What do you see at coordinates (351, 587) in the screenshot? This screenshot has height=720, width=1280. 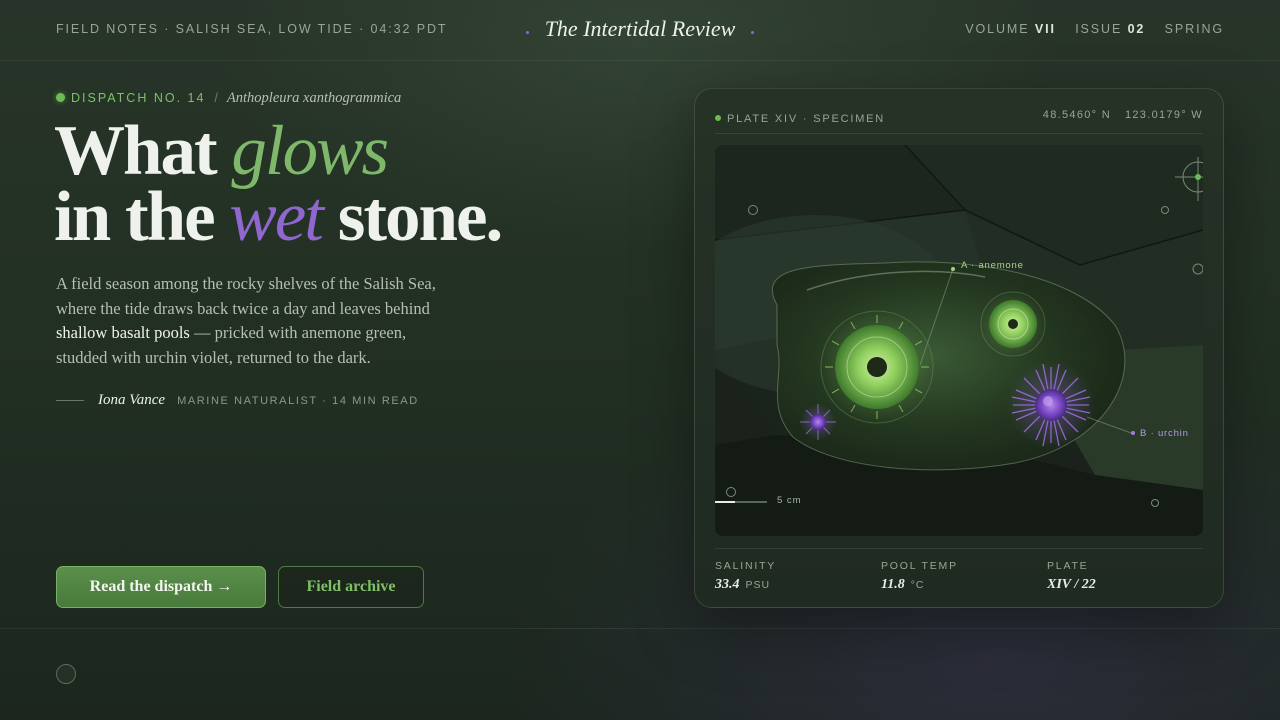 I see `field-archive-button: Field archive` at bounding box center [351, 587].